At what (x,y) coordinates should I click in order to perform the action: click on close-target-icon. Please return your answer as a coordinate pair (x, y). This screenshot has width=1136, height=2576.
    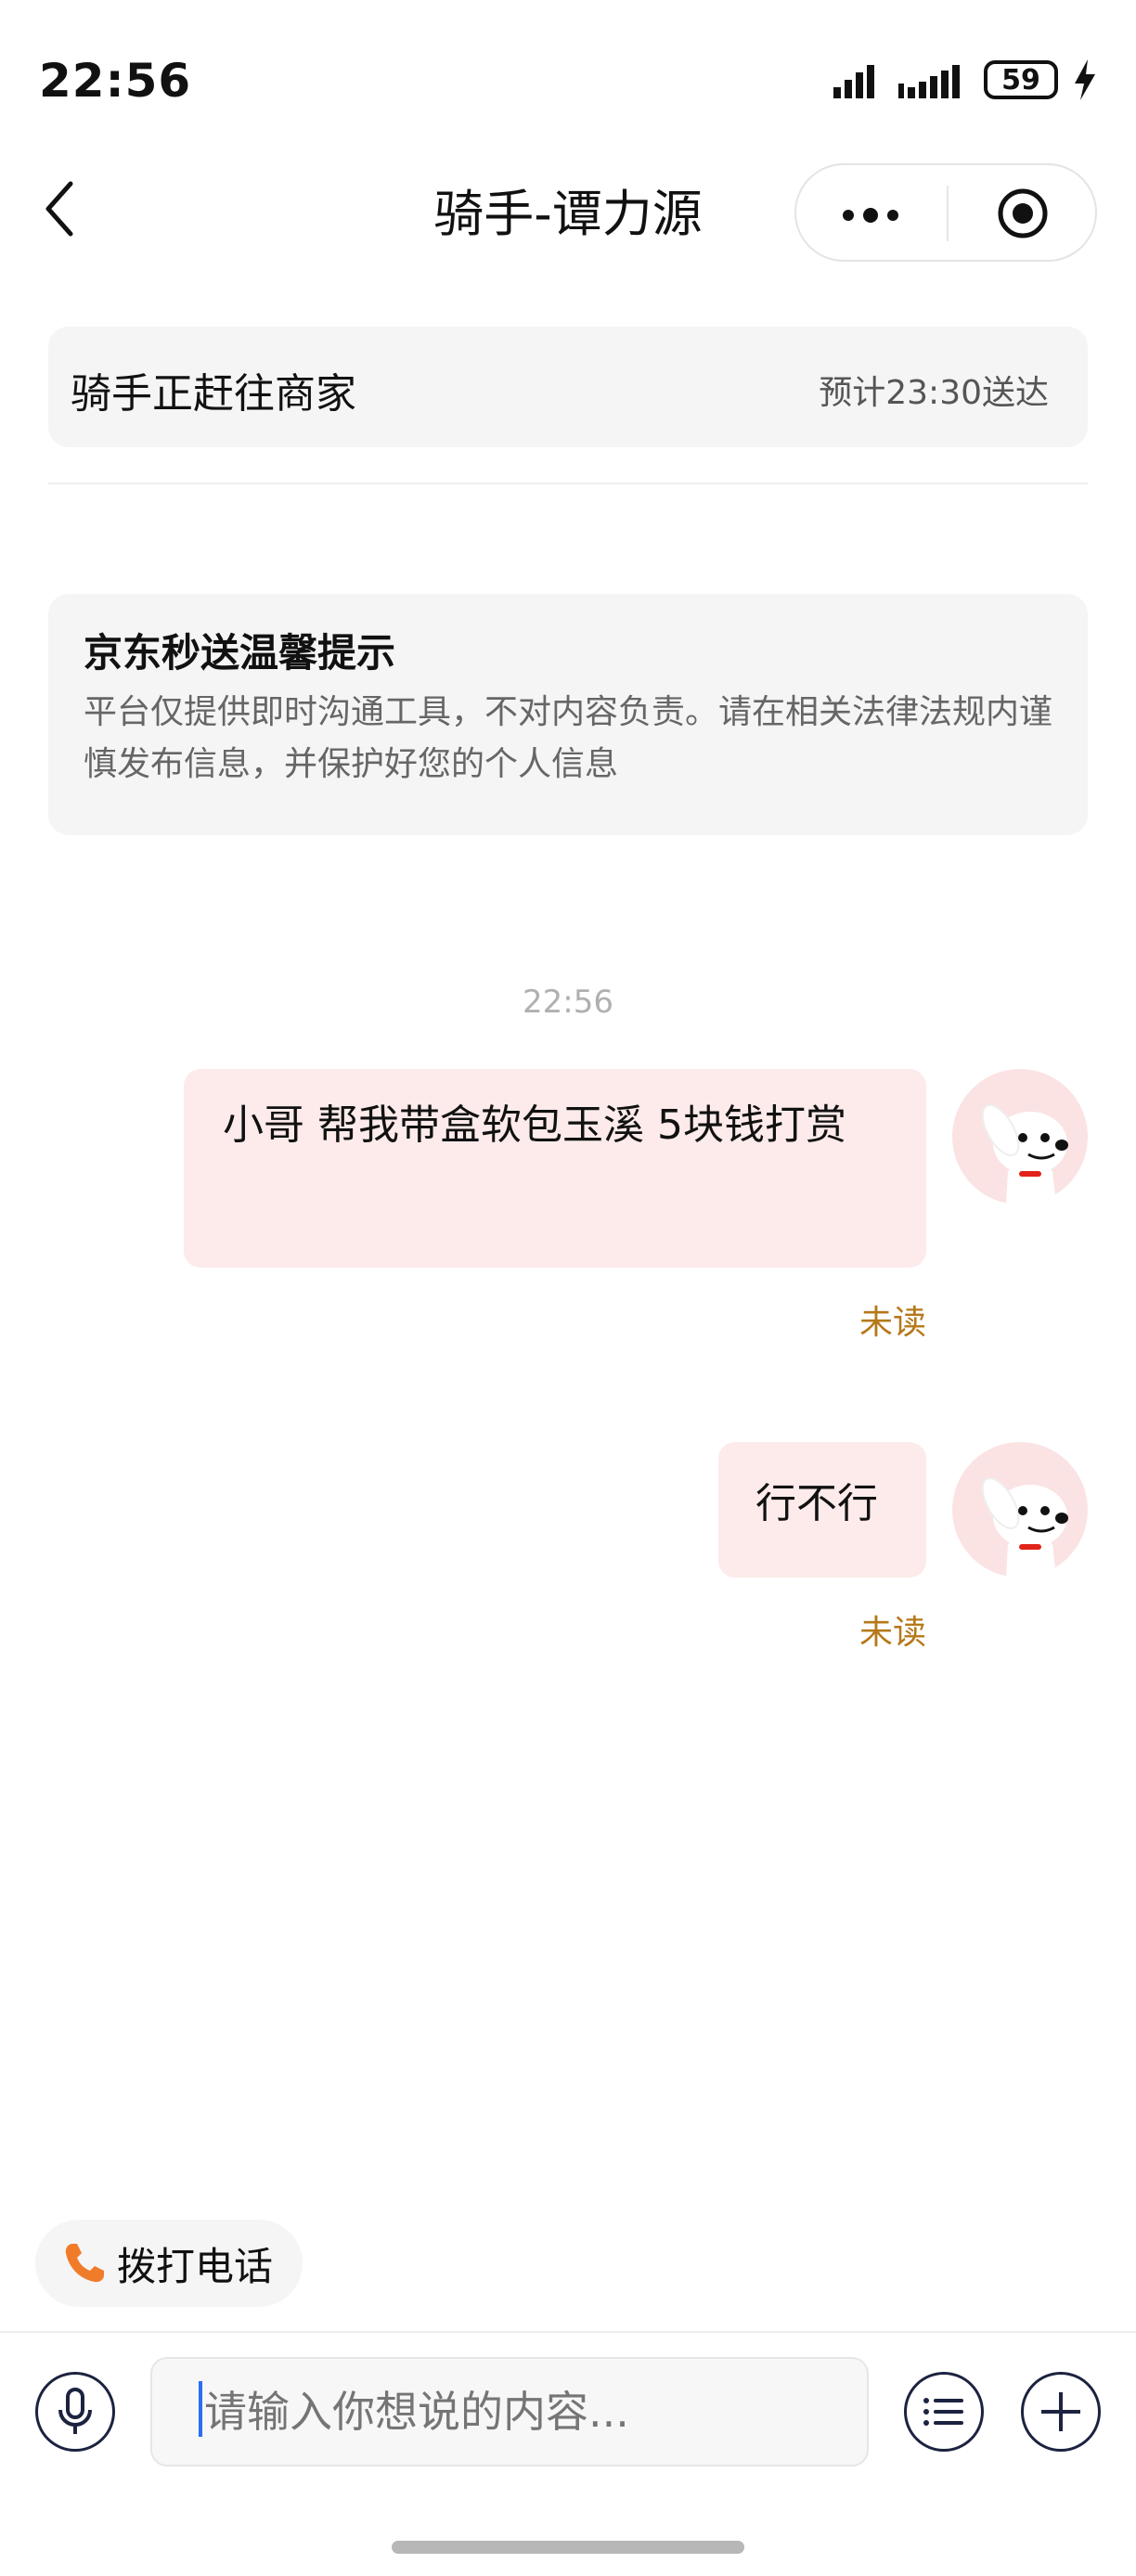
    Looking at the image, I should click on (1023, 213).